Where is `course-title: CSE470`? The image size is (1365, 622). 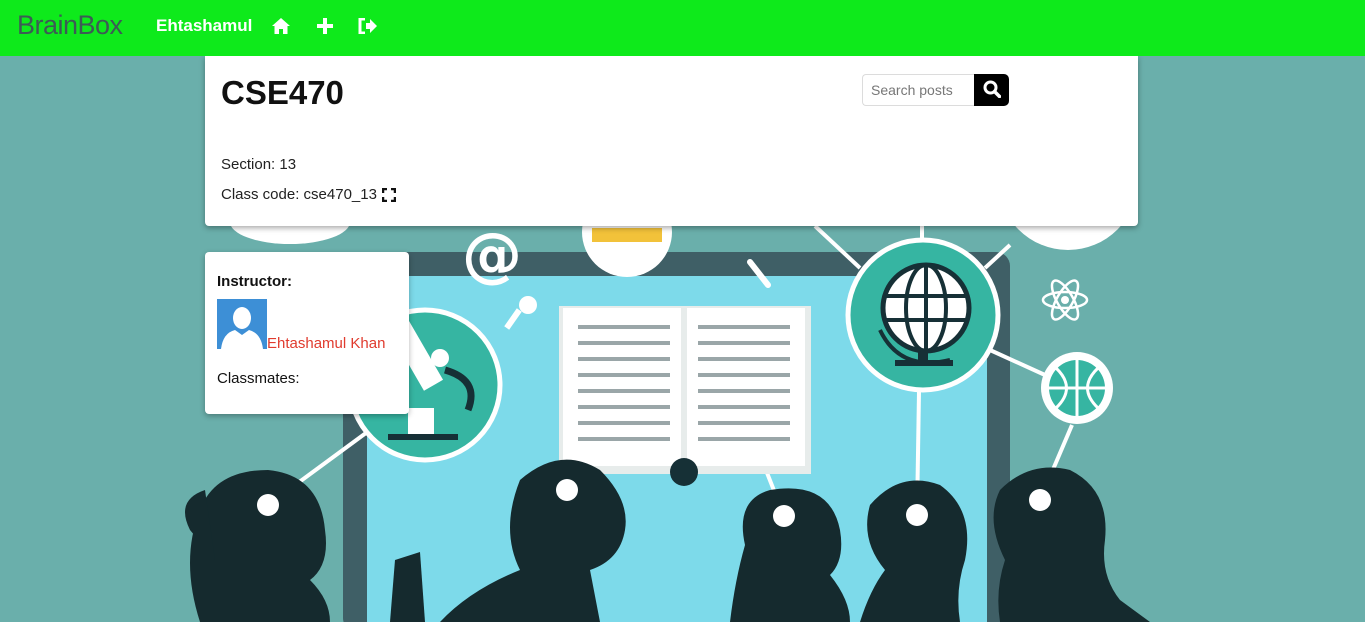 course-title: CSE470 is located at coordinates (282, 92).